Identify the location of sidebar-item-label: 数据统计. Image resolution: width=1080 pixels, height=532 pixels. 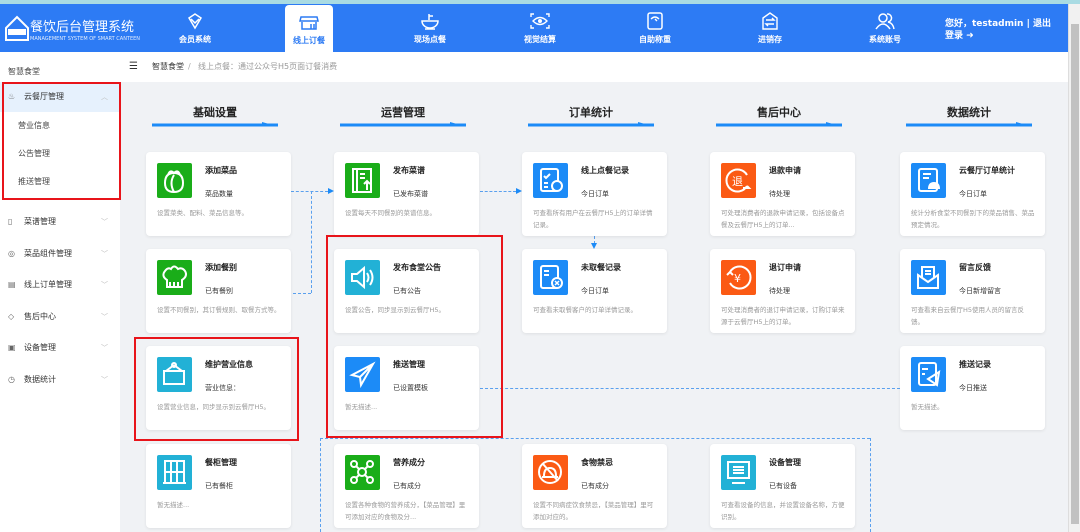
(40, 379).